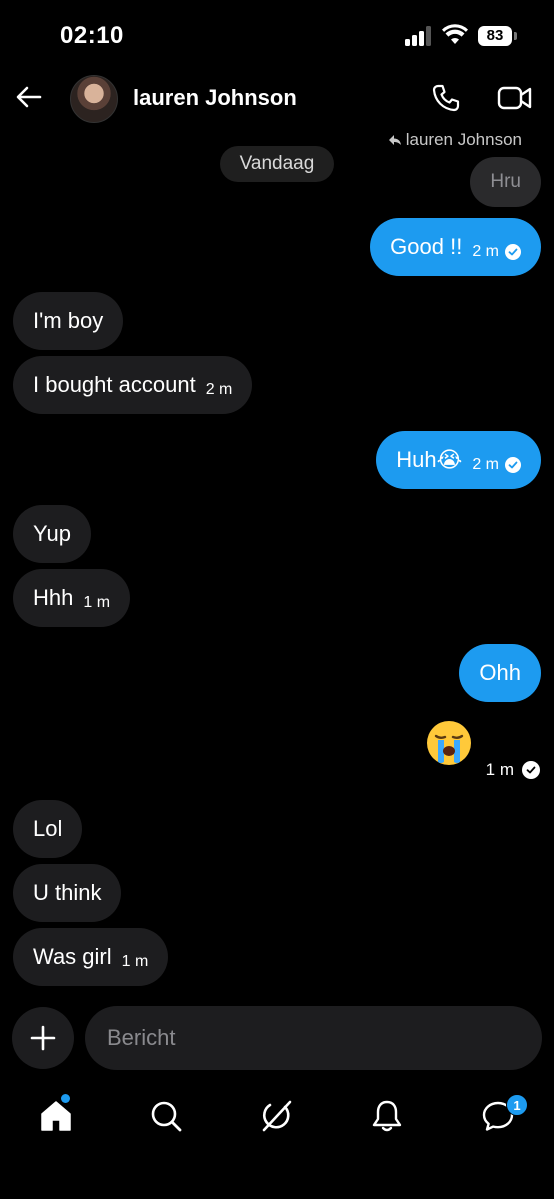 Image resolution: width=554 pixels, height=1199 pixels. I want to click on message-incoming: Hhh 1 m, so click(72, 598).